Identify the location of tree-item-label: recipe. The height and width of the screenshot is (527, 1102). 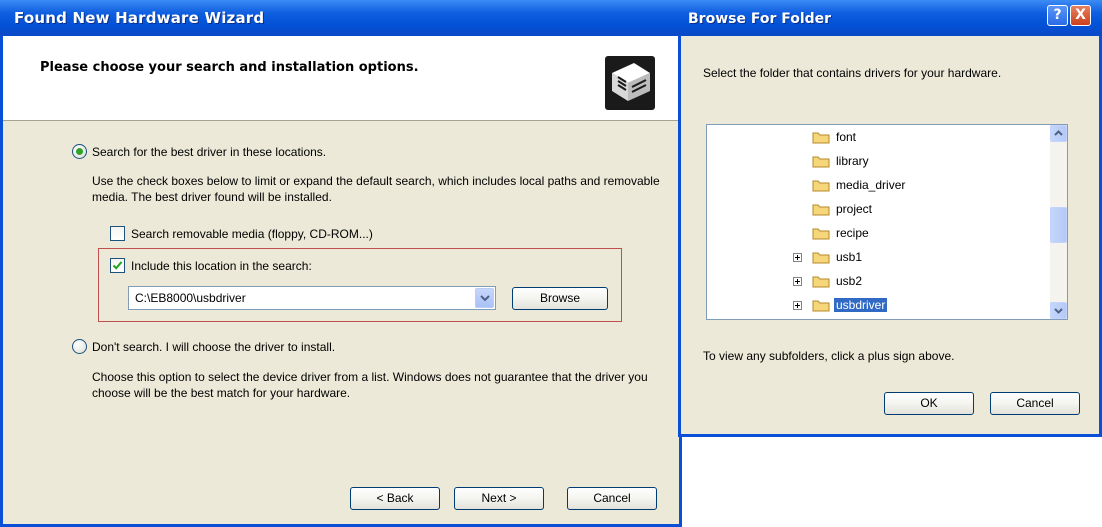
(852, 233).